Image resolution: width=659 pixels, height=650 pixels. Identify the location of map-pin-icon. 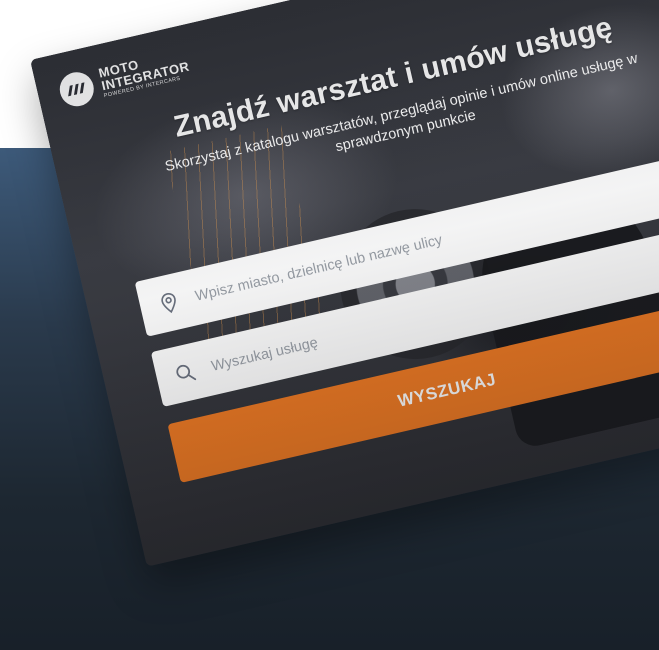
(168, 303).